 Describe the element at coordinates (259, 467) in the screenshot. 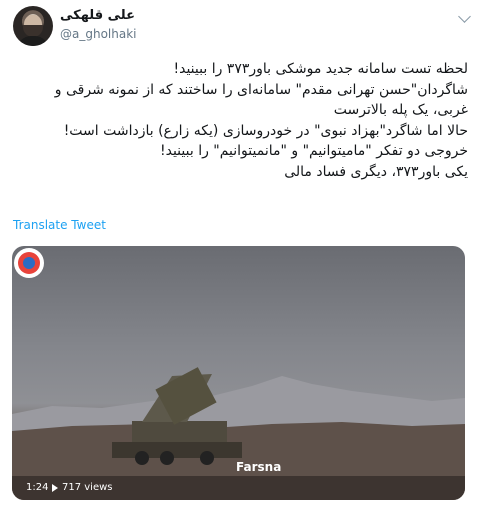

I see `watermark-text: Farsna` at that location.